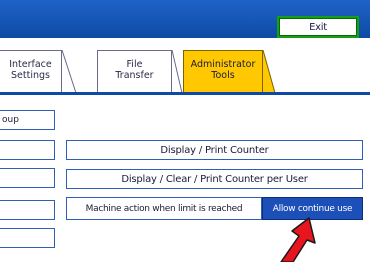 The height and width of the screenshot is (262, 370). I want to click on tab-file-transfer-line1: File, so click(134, 64).